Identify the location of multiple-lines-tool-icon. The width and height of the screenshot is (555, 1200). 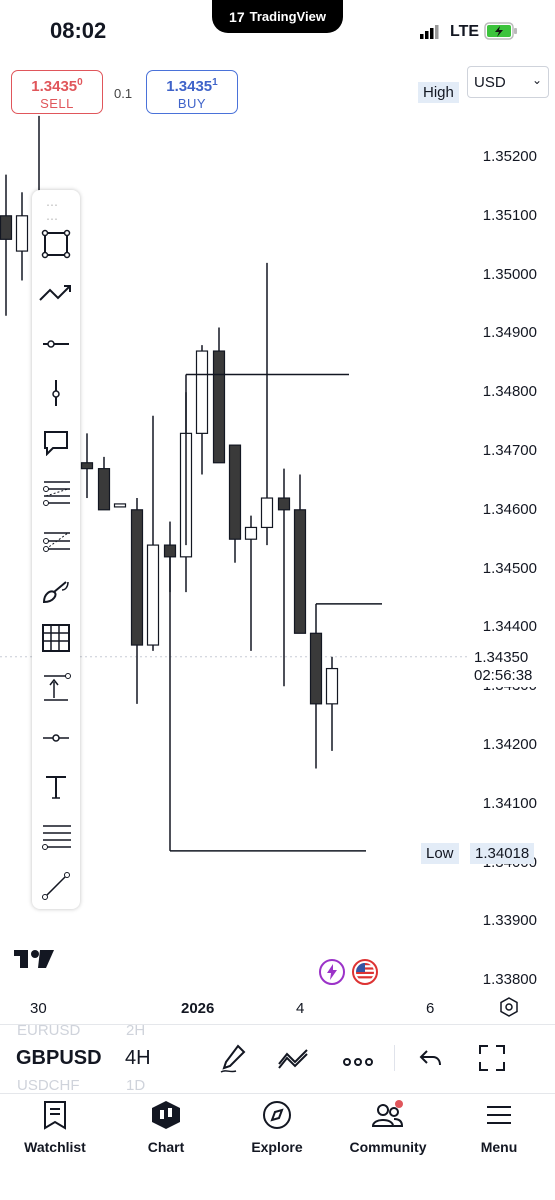
(56, 836).